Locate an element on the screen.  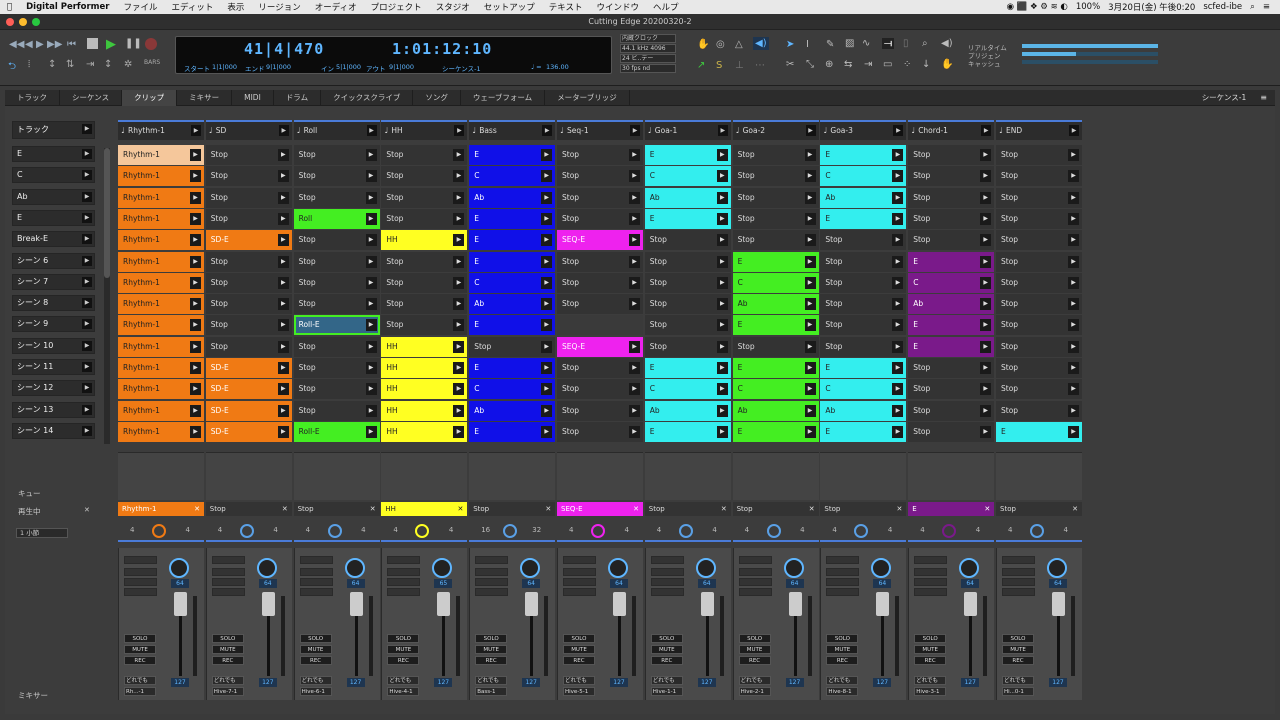
stop-clip-icon: ✕ is located at coordinates (1075, 509).